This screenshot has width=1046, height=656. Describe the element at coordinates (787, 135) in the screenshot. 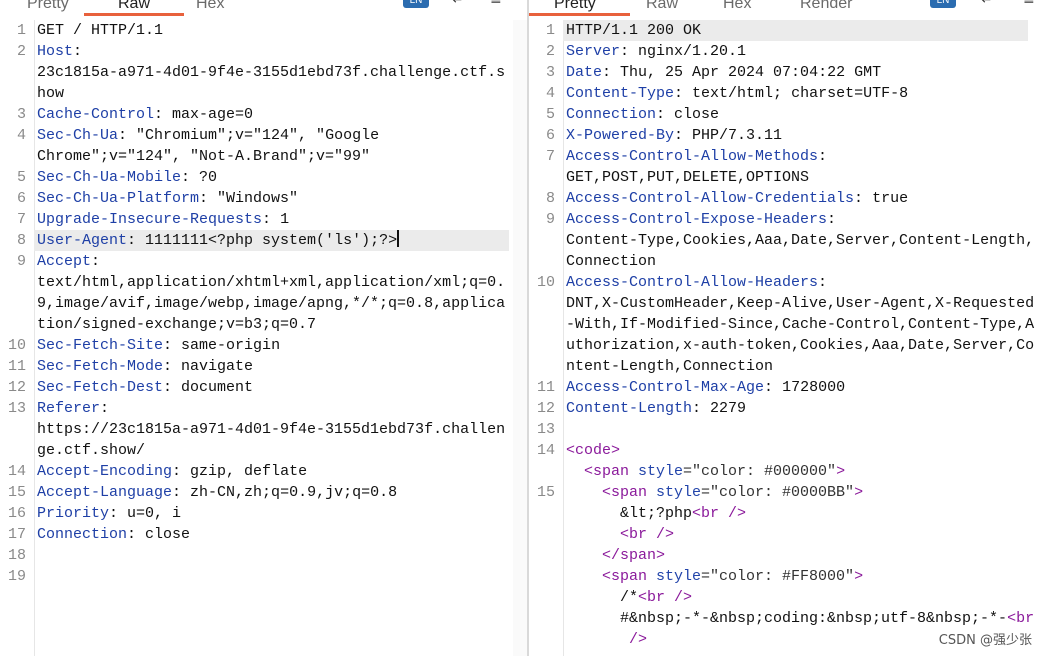

I see `code-line: 6 X-Powered-By: PHP/7.3.11` at that location.